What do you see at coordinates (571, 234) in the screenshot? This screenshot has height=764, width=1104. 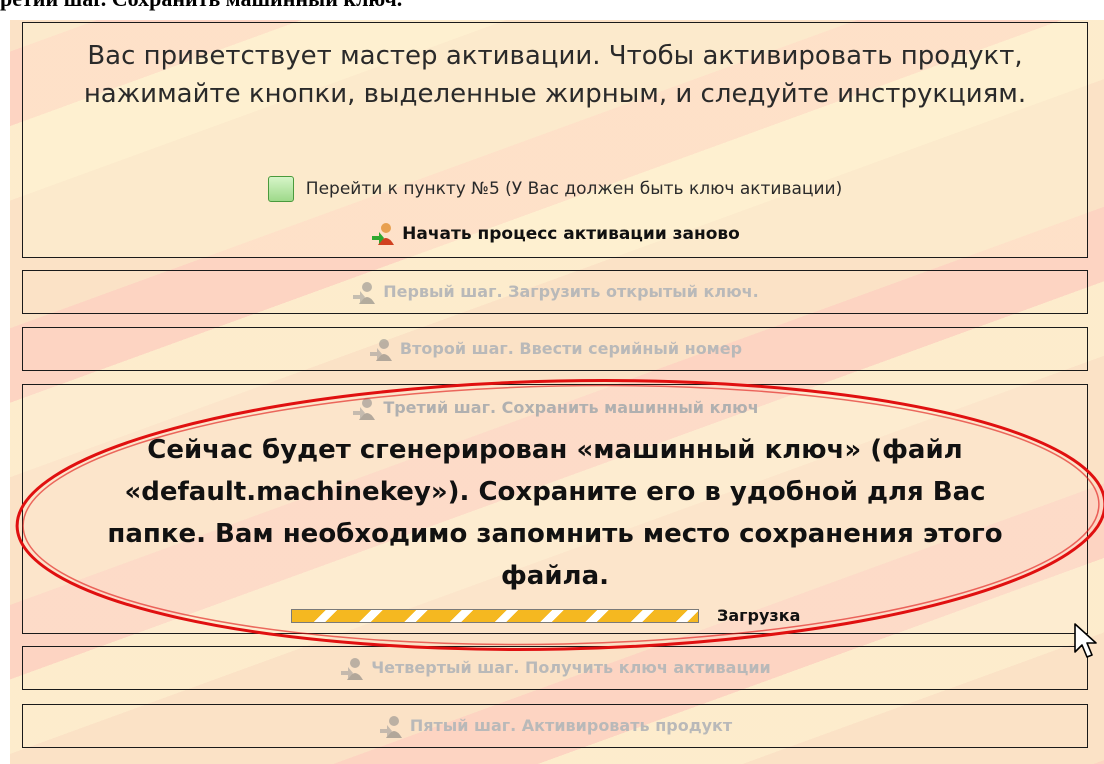 I see `restart-activation-label: Начать процесс активации заново` at bounding box center [571, 234].